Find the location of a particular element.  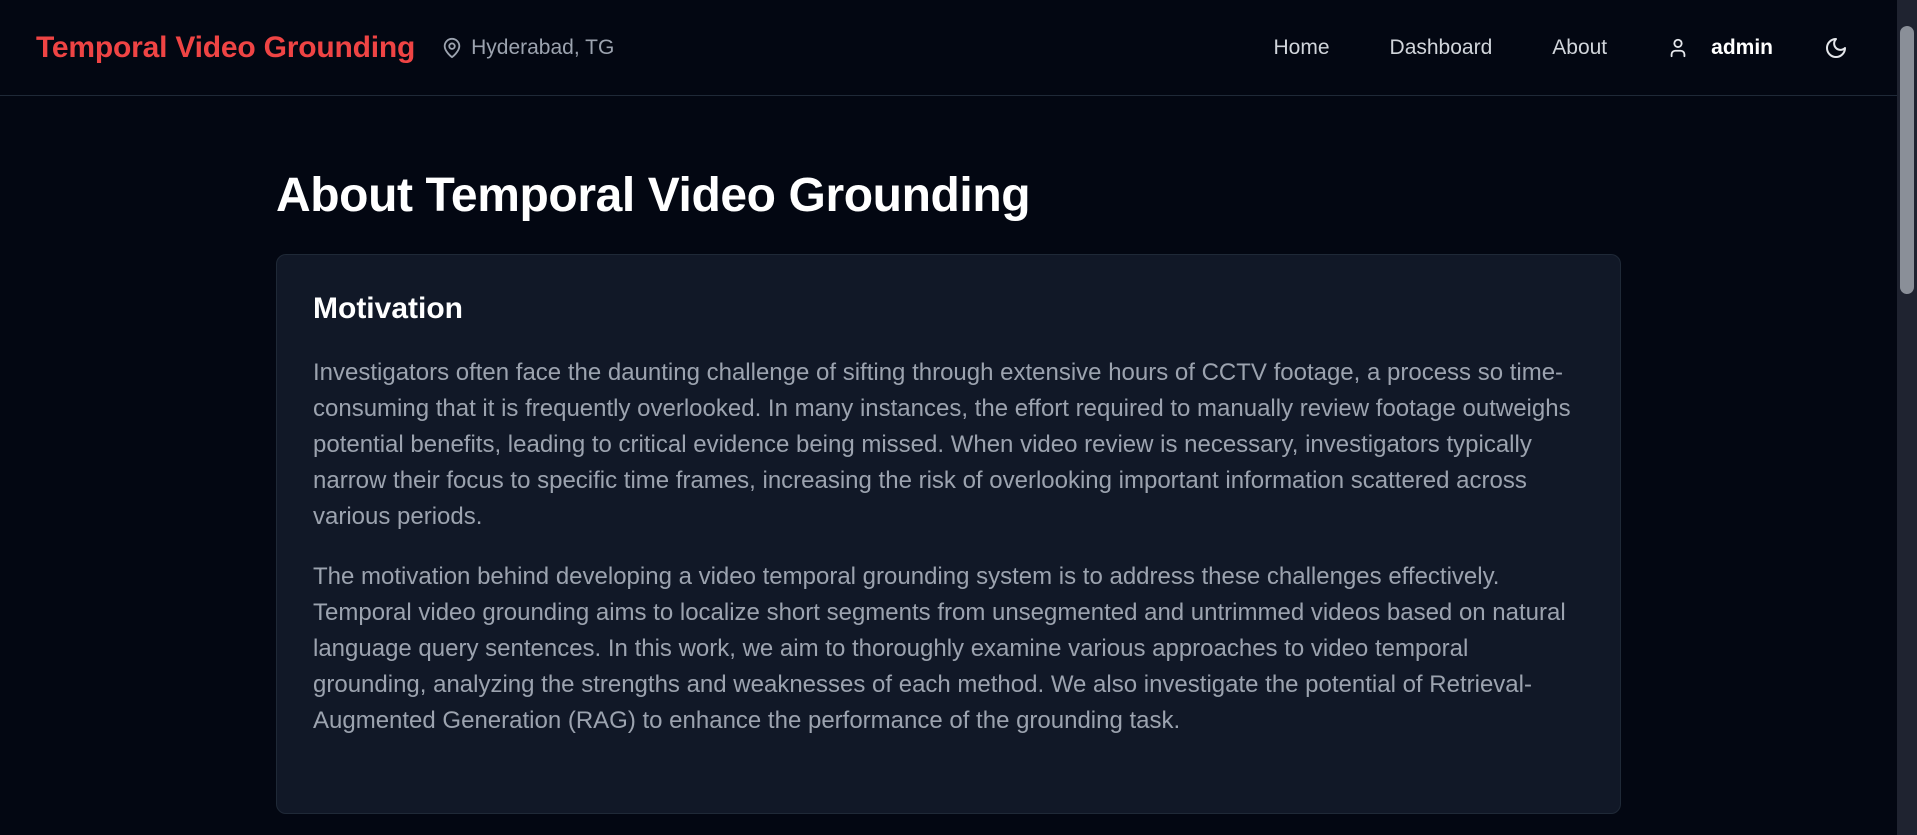

location-text: Hyderabad, TG is located at coordinates (543, 47).